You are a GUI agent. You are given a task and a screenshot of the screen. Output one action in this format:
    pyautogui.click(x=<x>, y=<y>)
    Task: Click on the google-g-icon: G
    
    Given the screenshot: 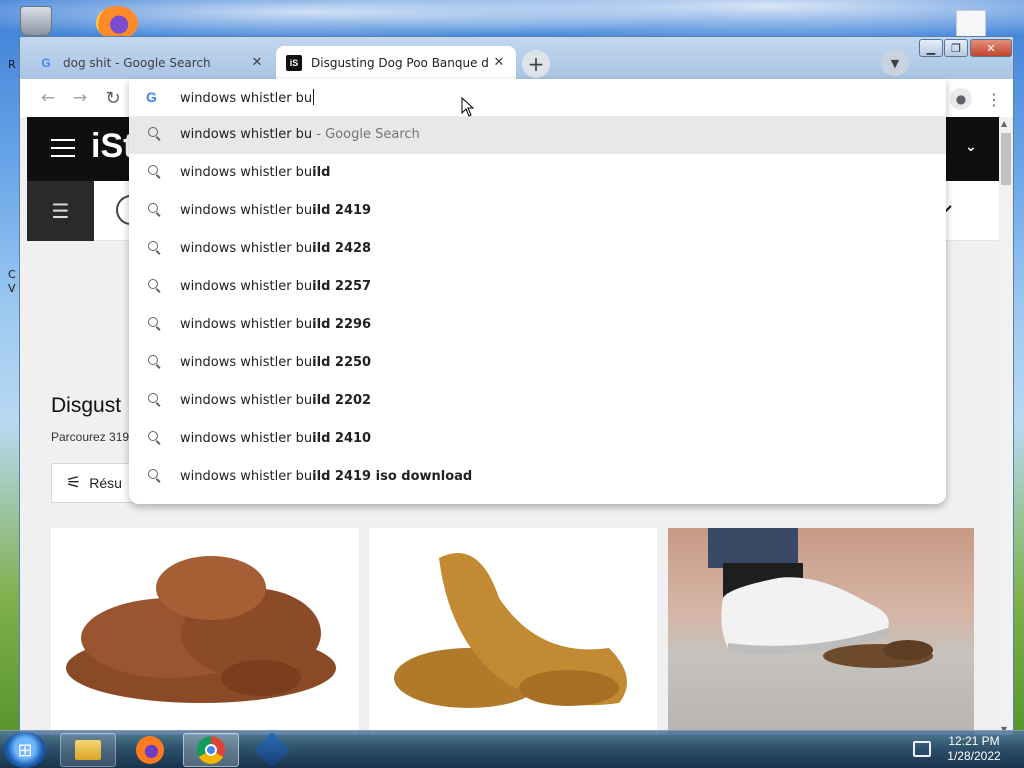 What is the action you would take?
    pyautogui.click(x=46, y=62)
    